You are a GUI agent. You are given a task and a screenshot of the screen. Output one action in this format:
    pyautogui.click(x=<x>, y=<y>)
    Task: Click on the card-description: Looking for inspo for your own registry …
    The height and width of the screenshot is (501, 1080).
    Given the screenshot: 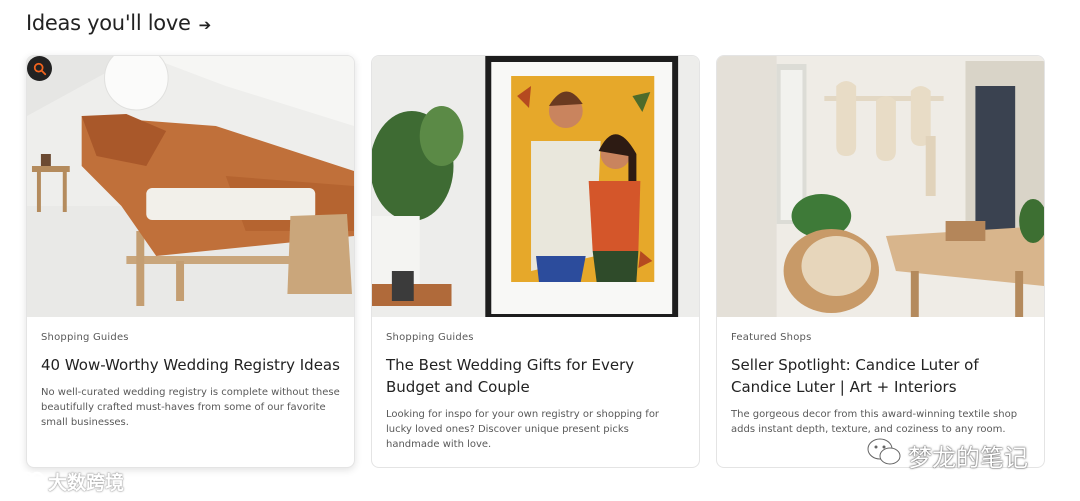 What is the action you would take?
    pyautogui.click(x=523, y=429)
    